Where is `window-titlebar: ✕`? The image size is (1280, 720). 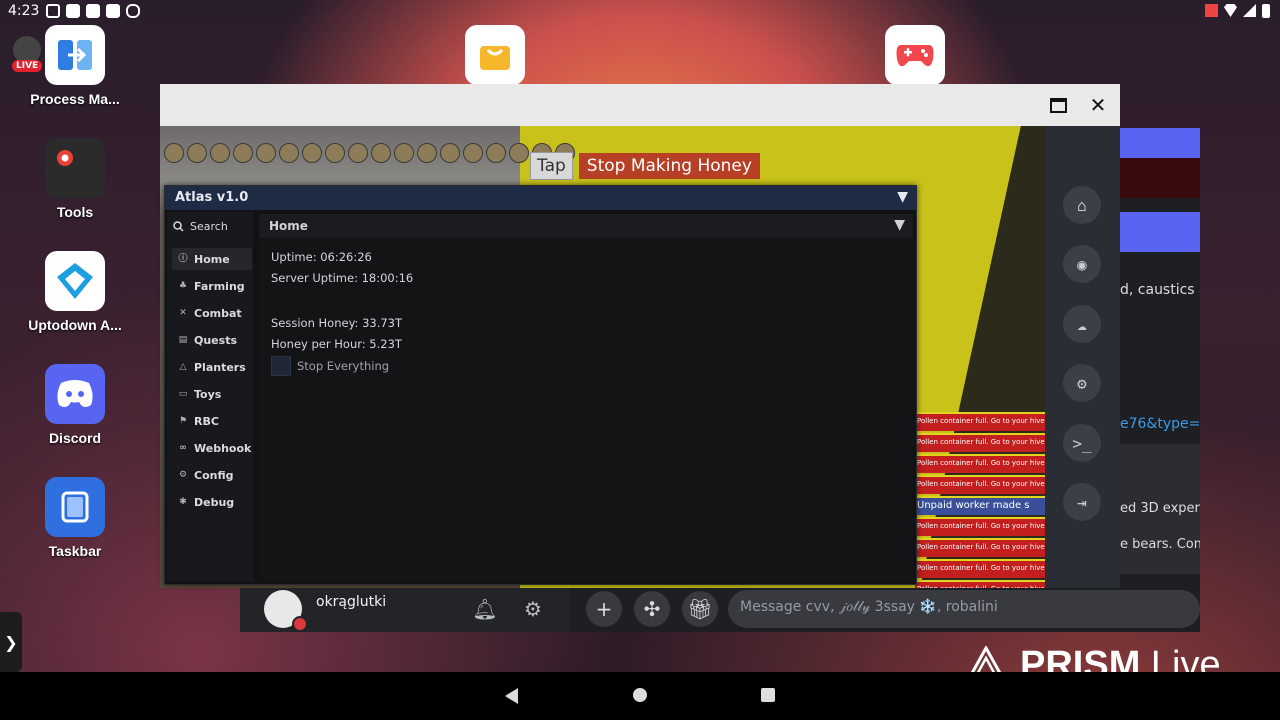
window-titlebar: ✕ is located at coordinates (640, 105).